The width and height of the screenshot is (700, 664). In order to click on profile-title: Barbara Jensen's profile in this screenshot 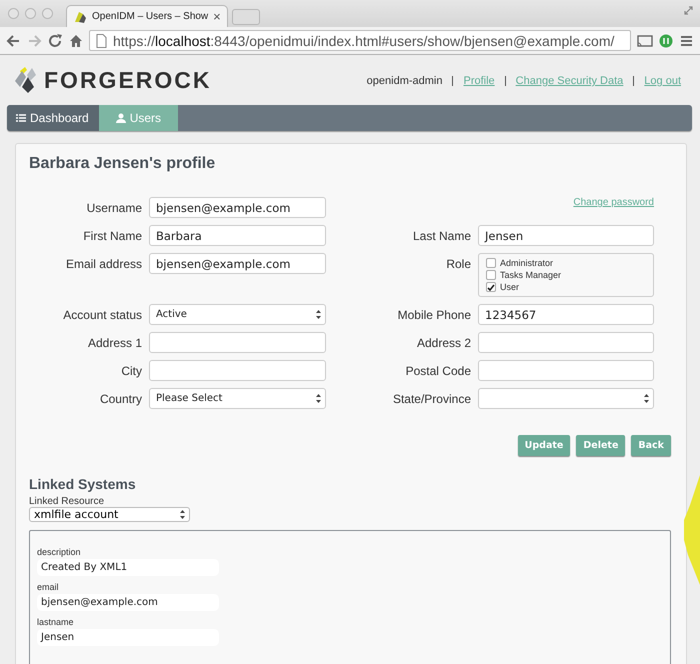, I will do `click(122, 164)`.